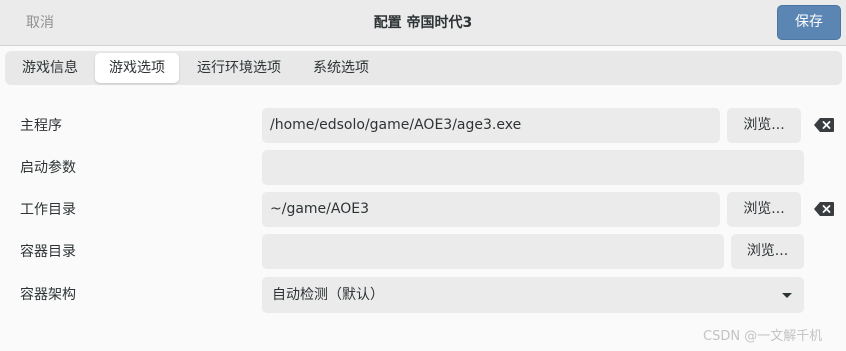 This screenshot has height=351, width=846. What do you see at coordinates (824, 209) in the screenshot?
I see `clear-working-dir-icon` at bounding box center [824, 209].